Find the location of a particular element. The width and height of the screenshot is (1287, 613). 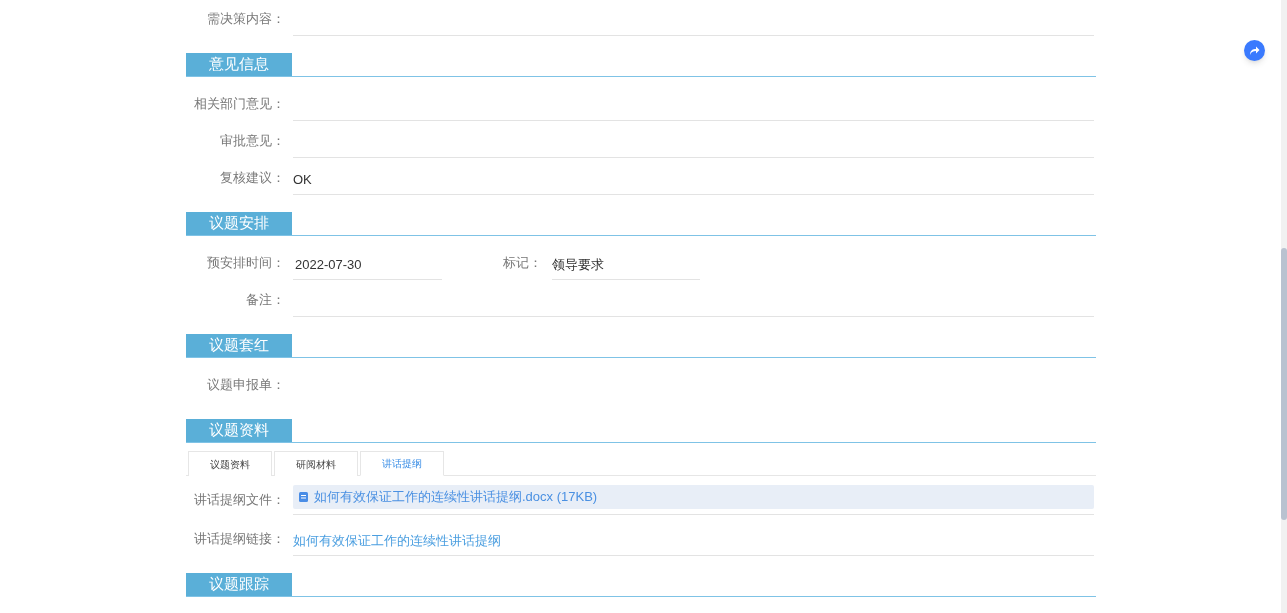

tab: 研阅材料 is located at coordinates (316, 463).